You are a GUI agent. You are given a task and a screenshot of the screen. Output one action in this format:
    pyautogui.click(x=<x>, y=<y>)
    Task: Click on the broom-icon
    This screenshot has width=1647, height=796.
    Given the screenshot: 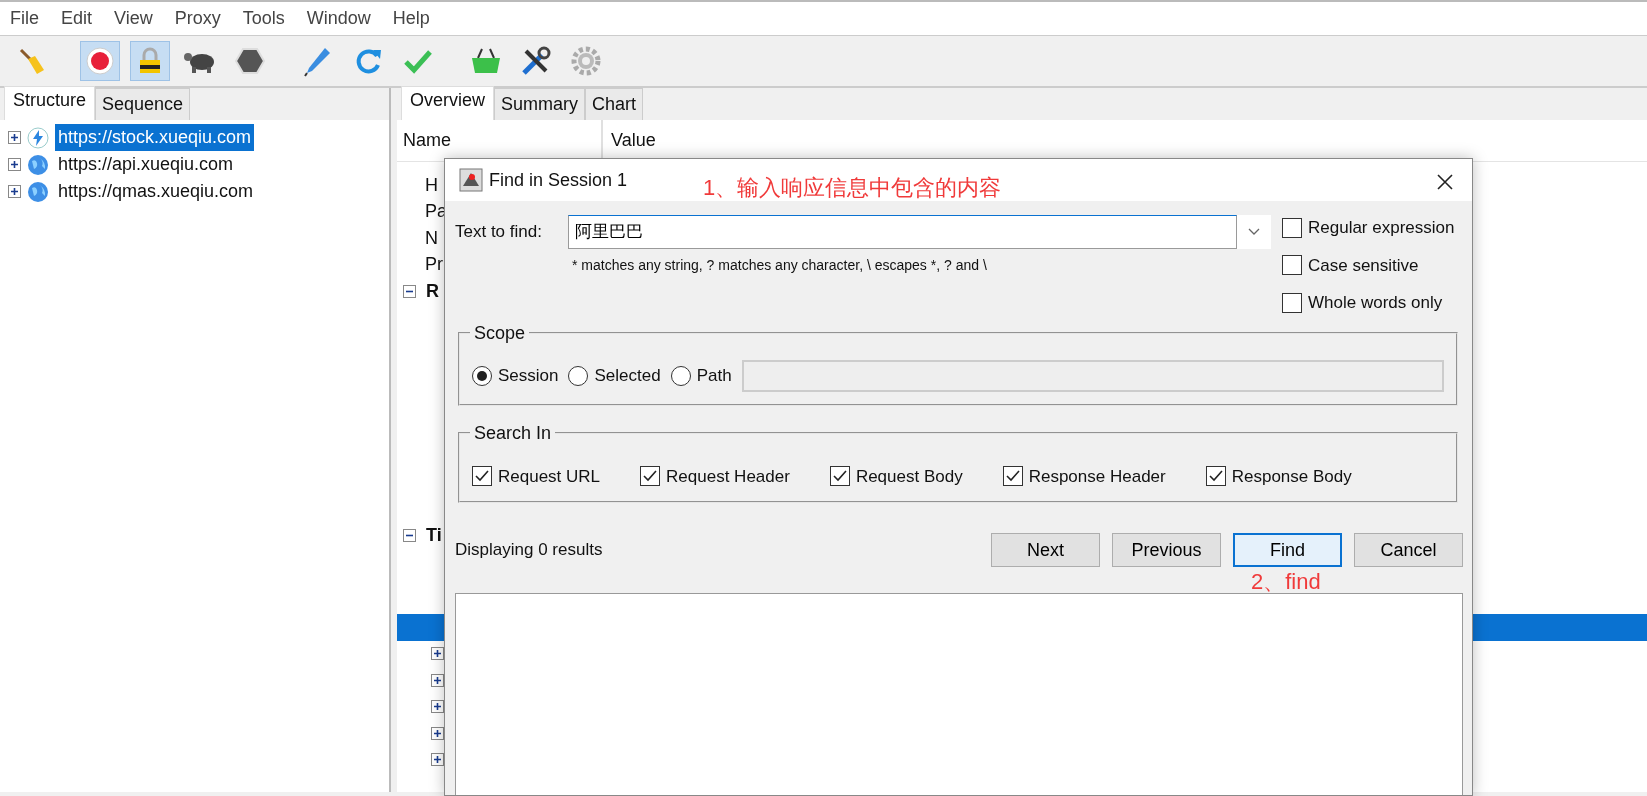 What is the action you would take?
    pyautogui.click(x=32, y=61)
    